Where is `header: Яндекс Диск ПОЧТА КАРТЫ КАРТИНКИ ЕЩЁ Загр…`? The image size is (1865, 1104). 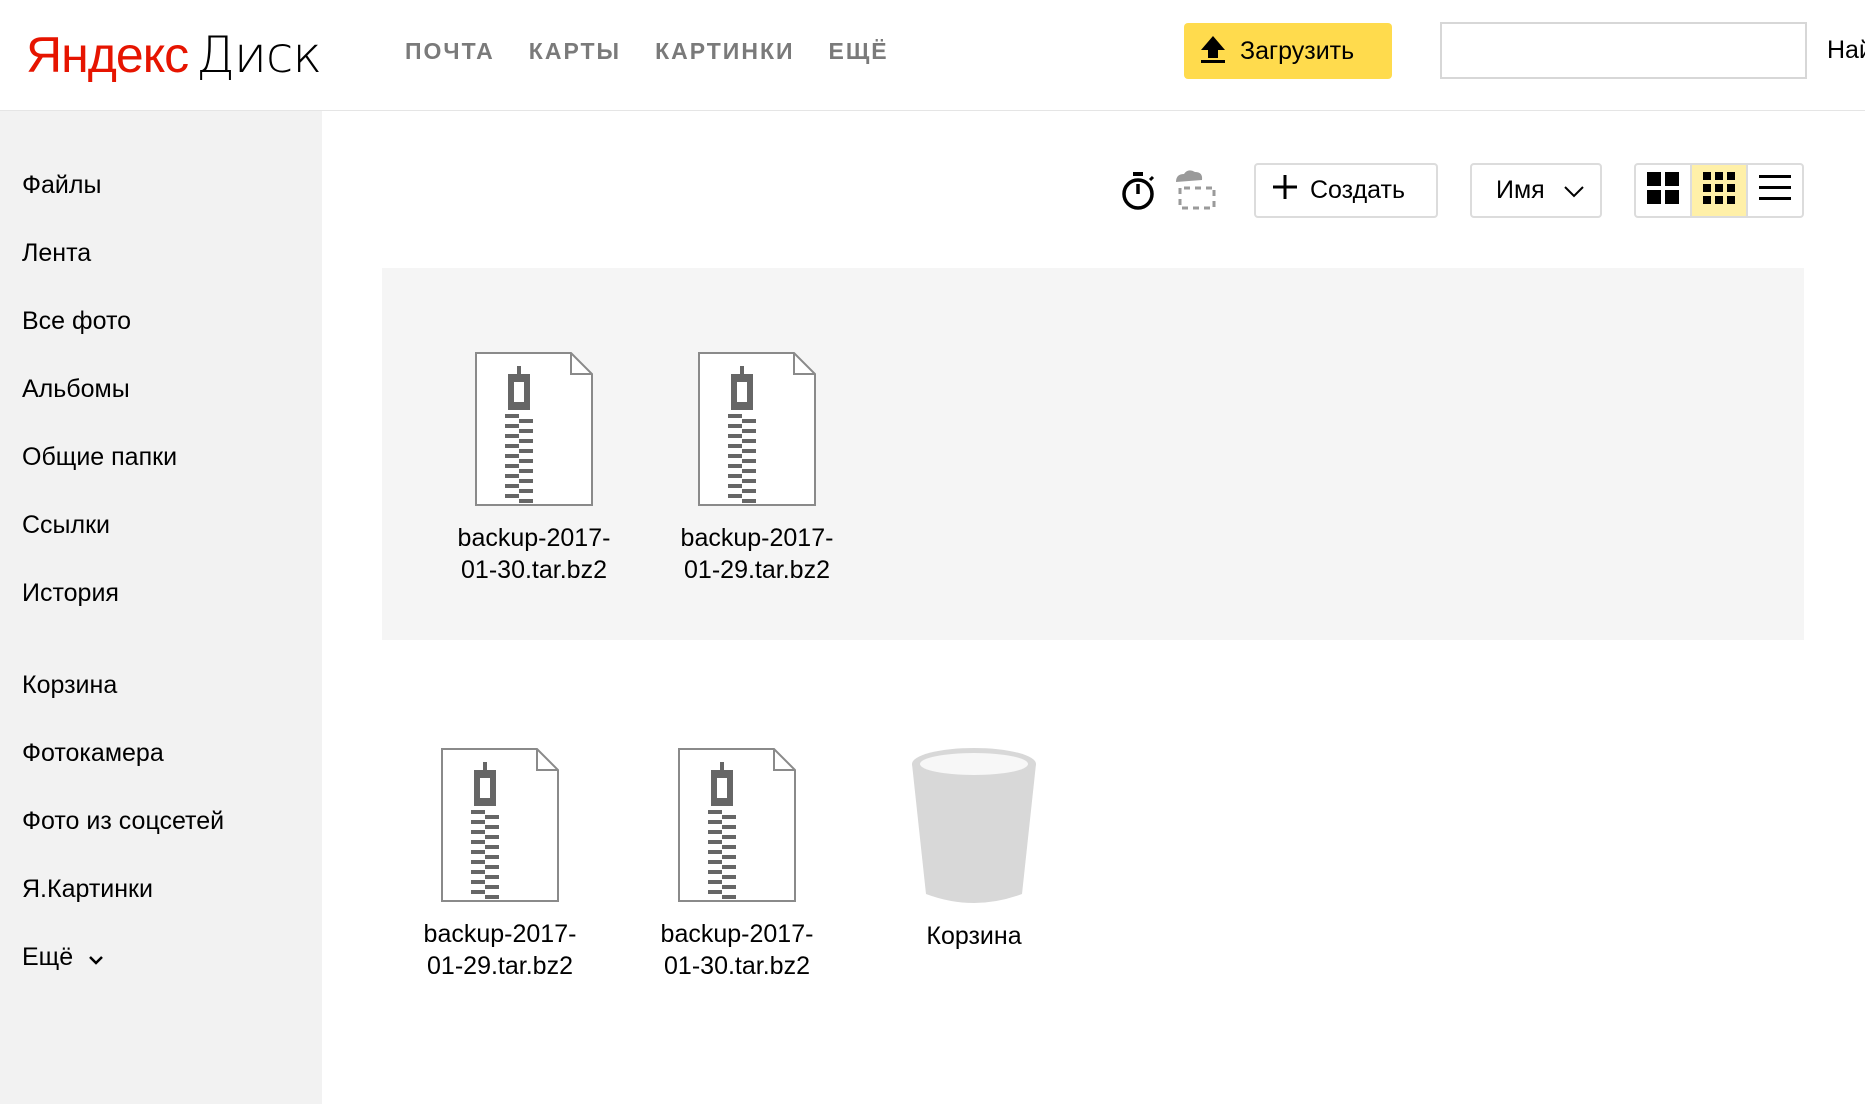 header: Яндекс Диск ПОЧТА КАРТЫ КАРТИНКИ ЕЩЁ Загр… is located at coordinates (932, 55).